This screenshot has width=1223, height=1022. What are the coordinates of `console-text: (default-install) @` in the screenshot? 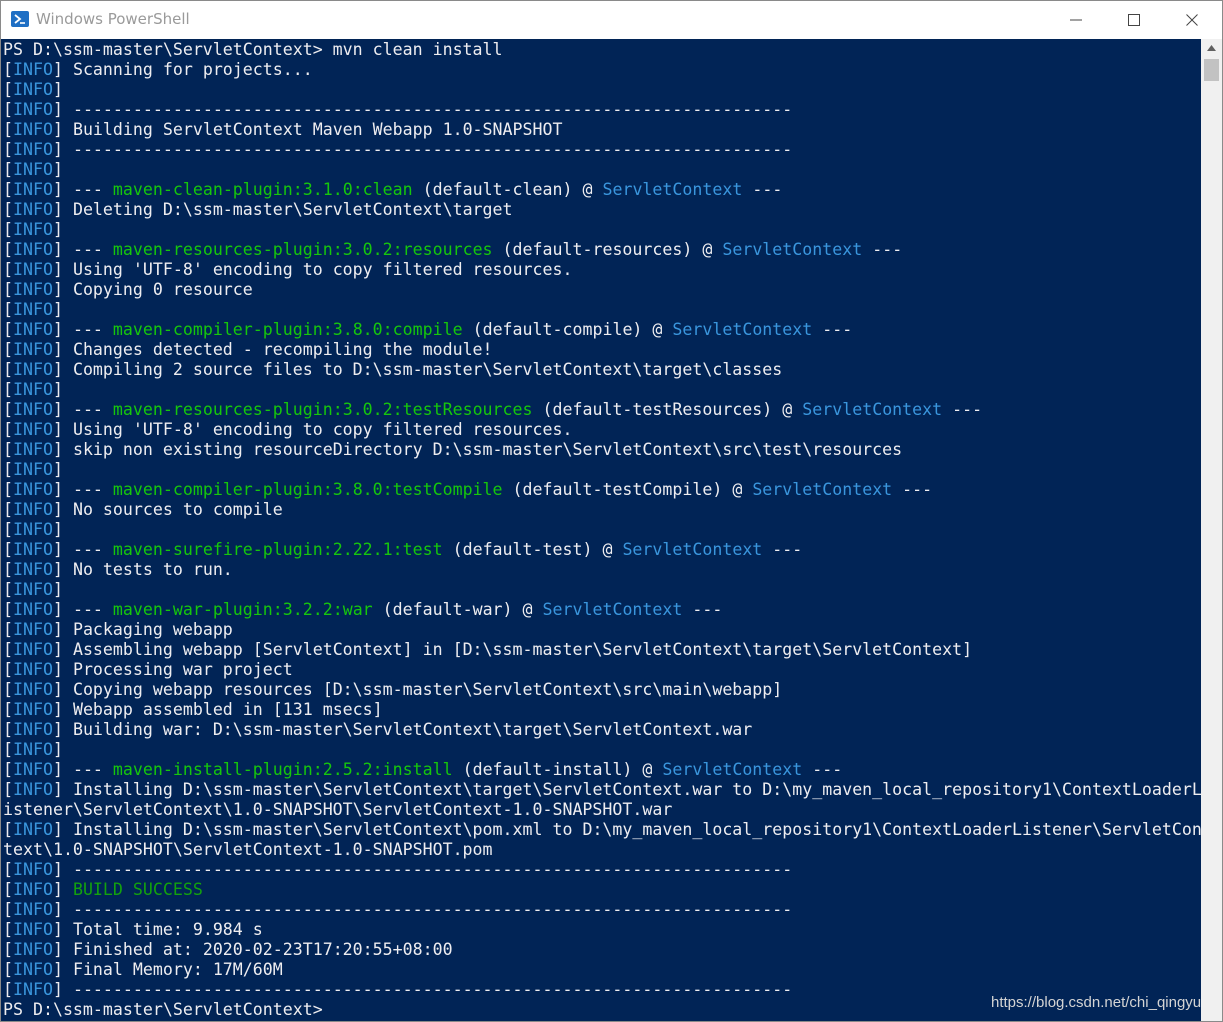 It's located at (557, 769).